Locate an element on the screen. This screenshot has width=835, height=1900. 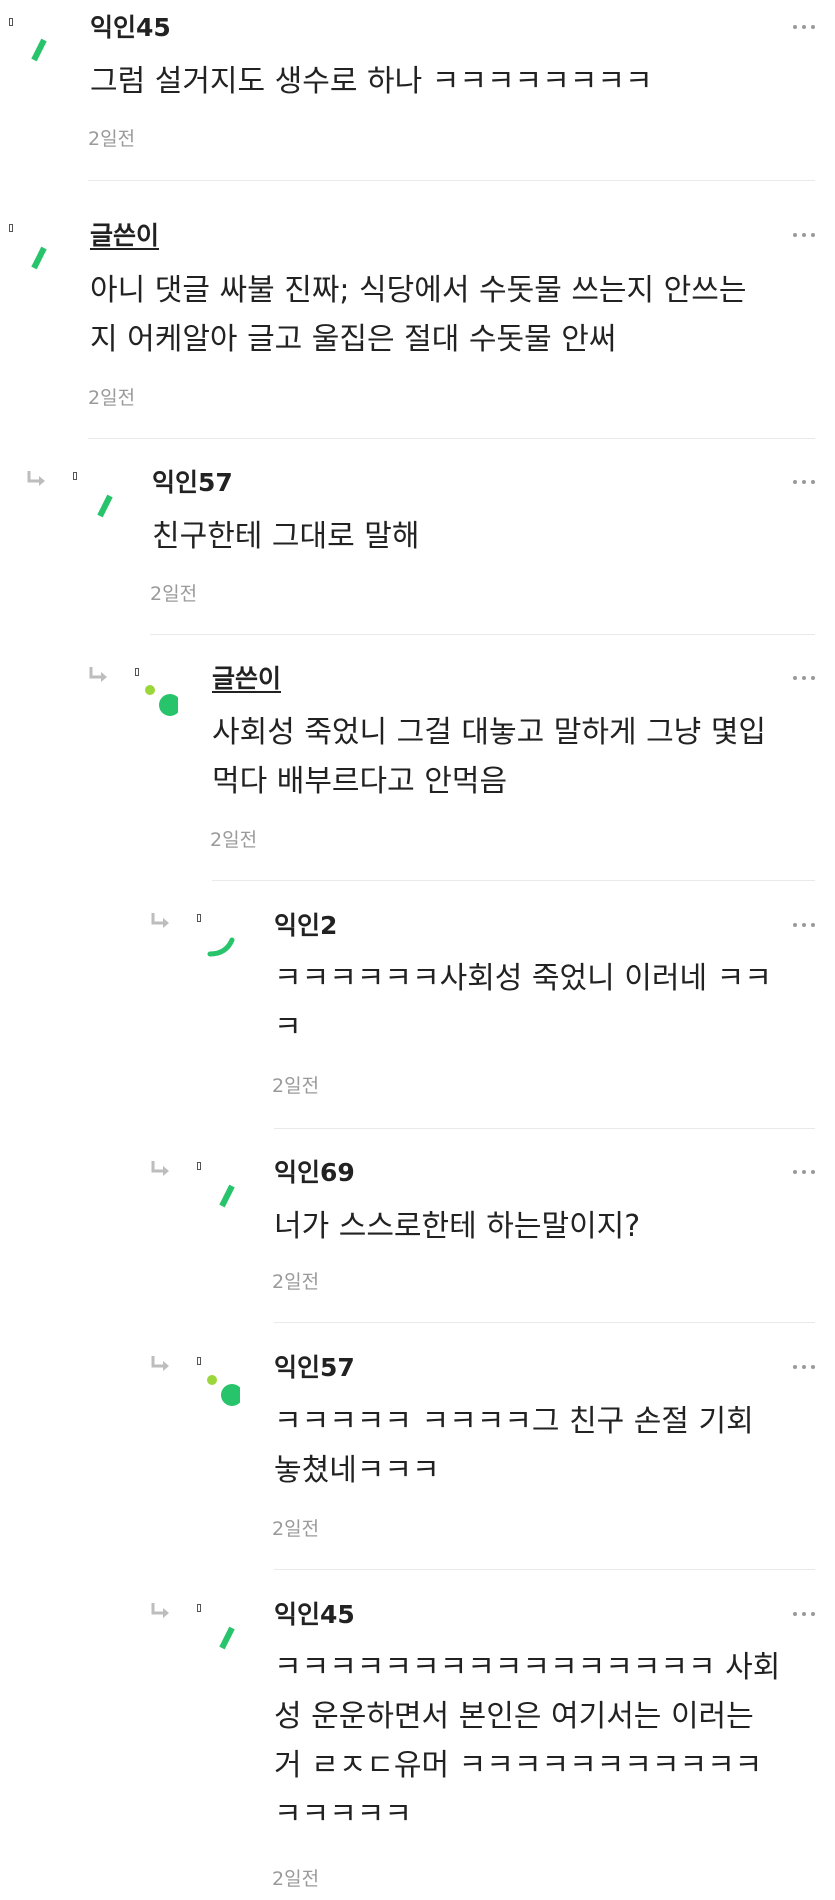
comment-line: 그럼 설거지도 생수로 하나 ㅋㅋㅋㅋㅋㅋㅋㅋ is located at coordinates (371, 81).